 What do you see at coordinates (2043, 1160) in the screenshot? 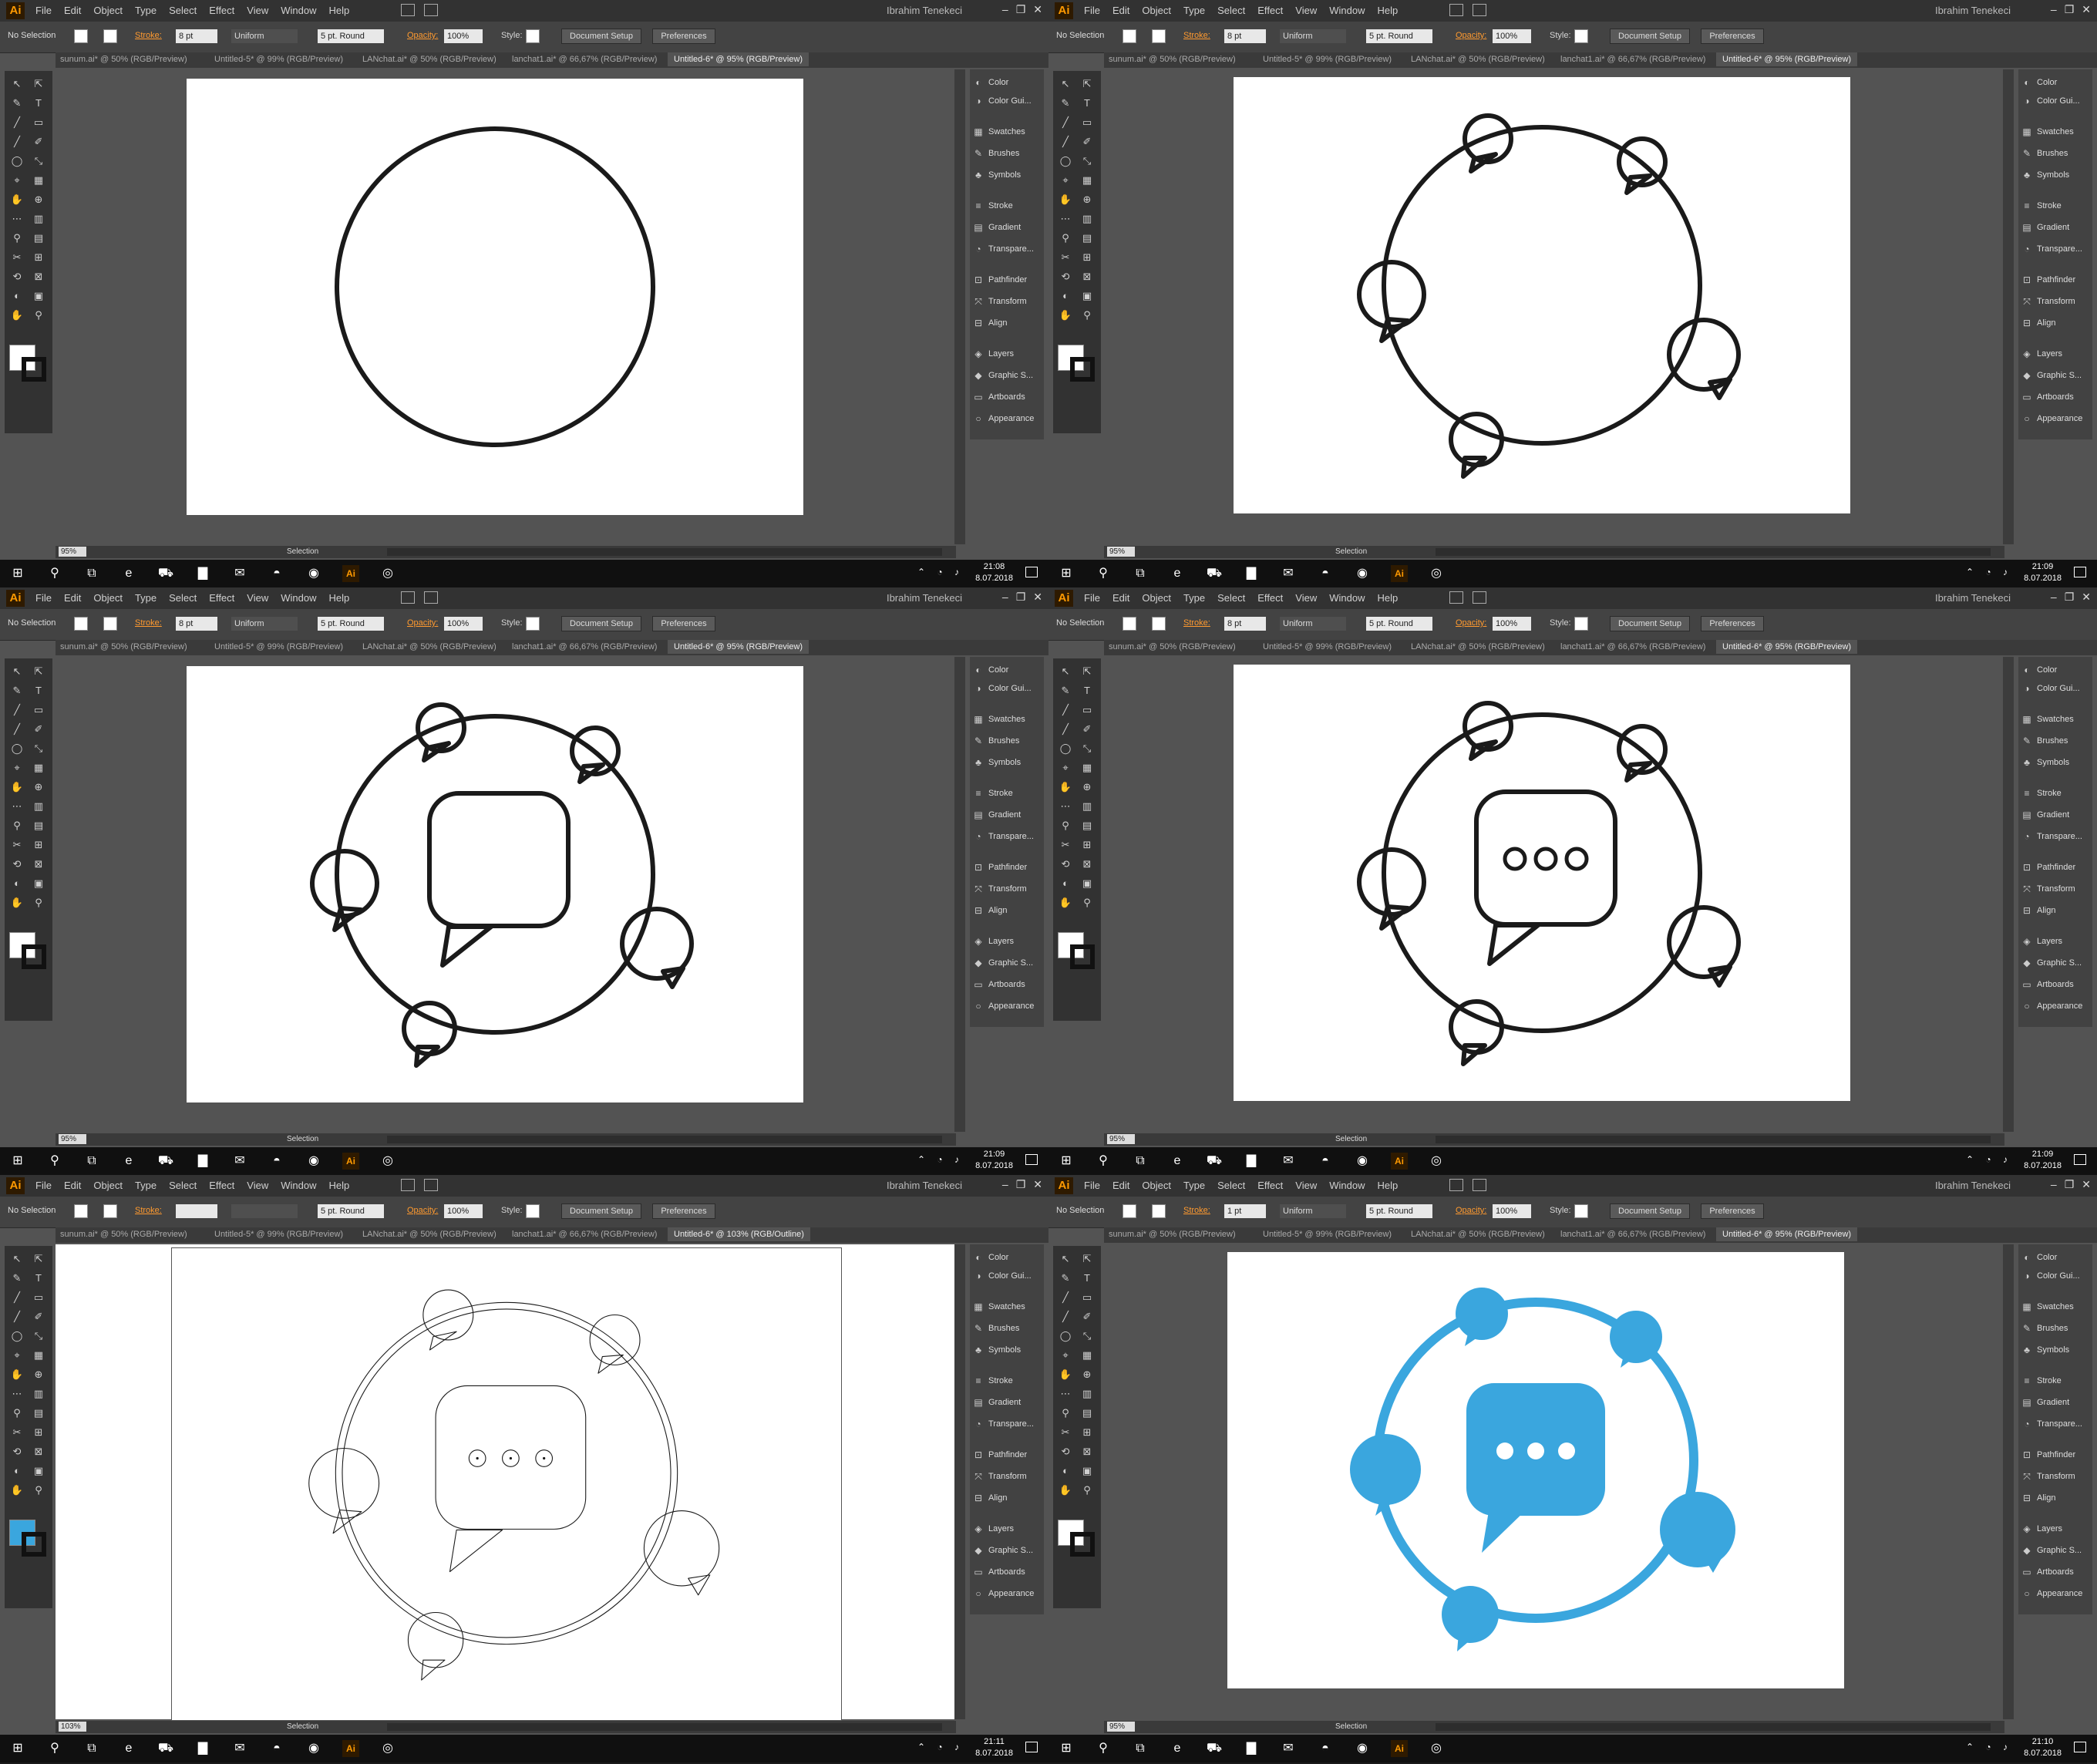
I see `taskbar-clock: 21:09 8.07.2018` at bounding box center [2043, 1160].